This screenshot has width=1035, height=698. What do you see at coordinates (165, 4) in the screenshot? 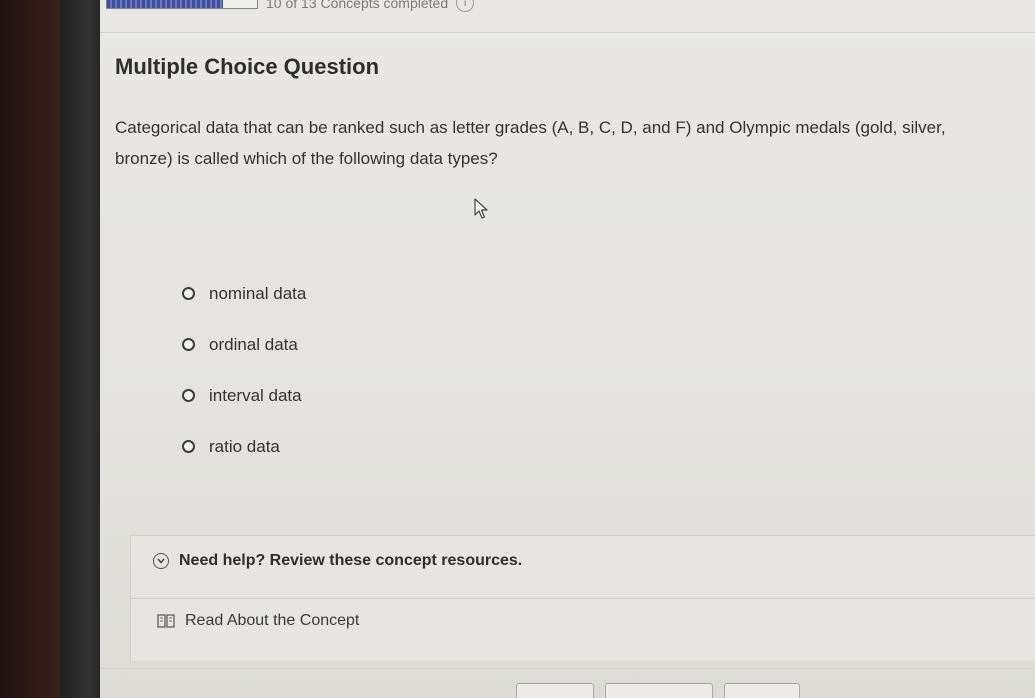
I see `progress-bar-fill` at bounding box center [165, 4].